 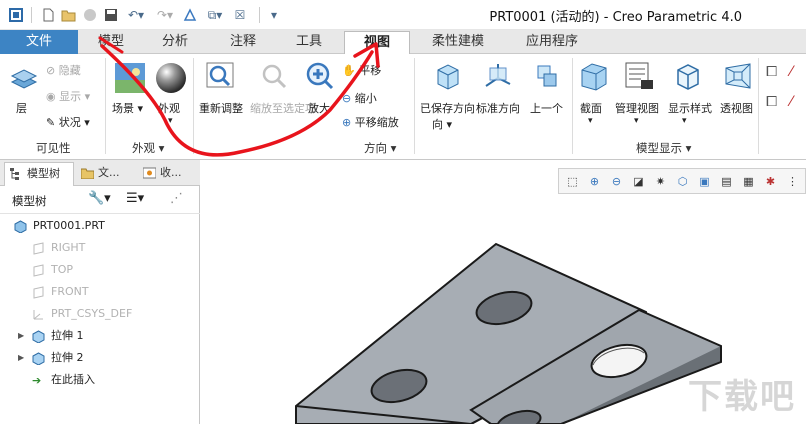 I want to click on watermark: 下载吧, so click(x=742, y=397).